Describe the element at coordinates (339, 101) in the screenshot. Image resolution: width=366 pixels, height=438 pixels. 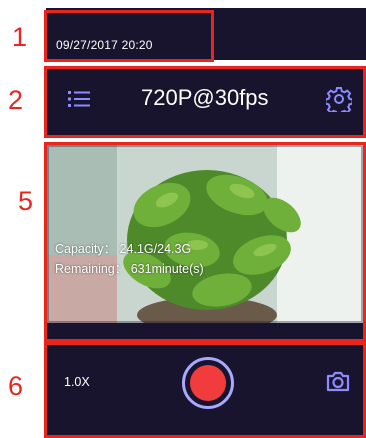
I see `gear-icon` at that location.